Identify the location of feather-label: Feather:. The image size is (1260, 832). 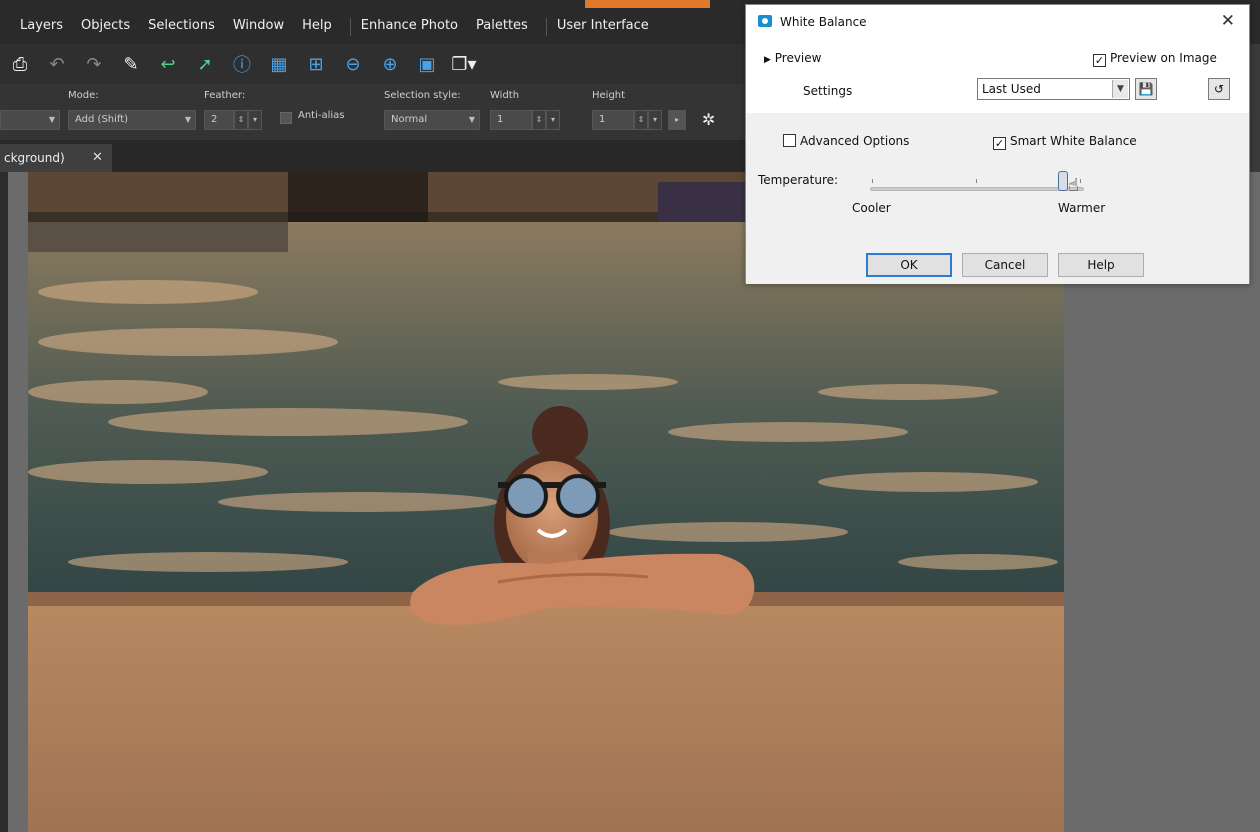
(225, 95).